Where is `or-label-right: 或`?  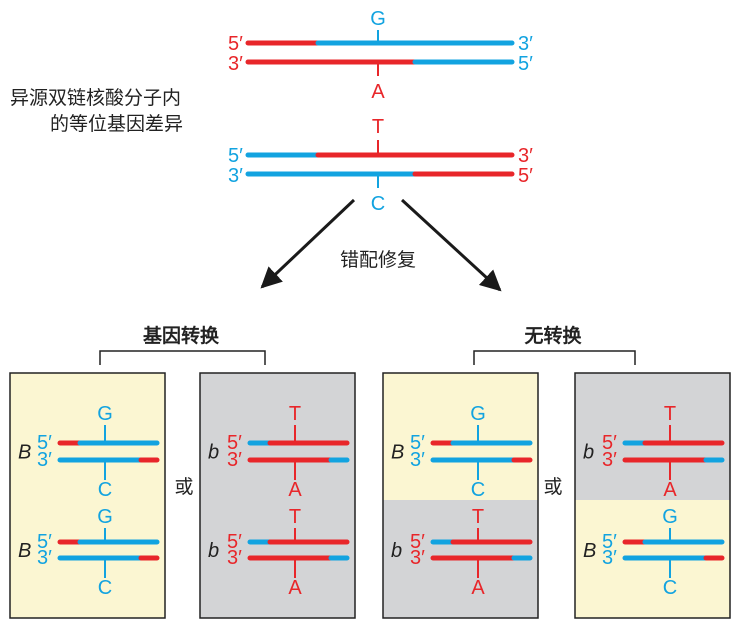
or-label-right: 或 is located at coordinates (552, 487).